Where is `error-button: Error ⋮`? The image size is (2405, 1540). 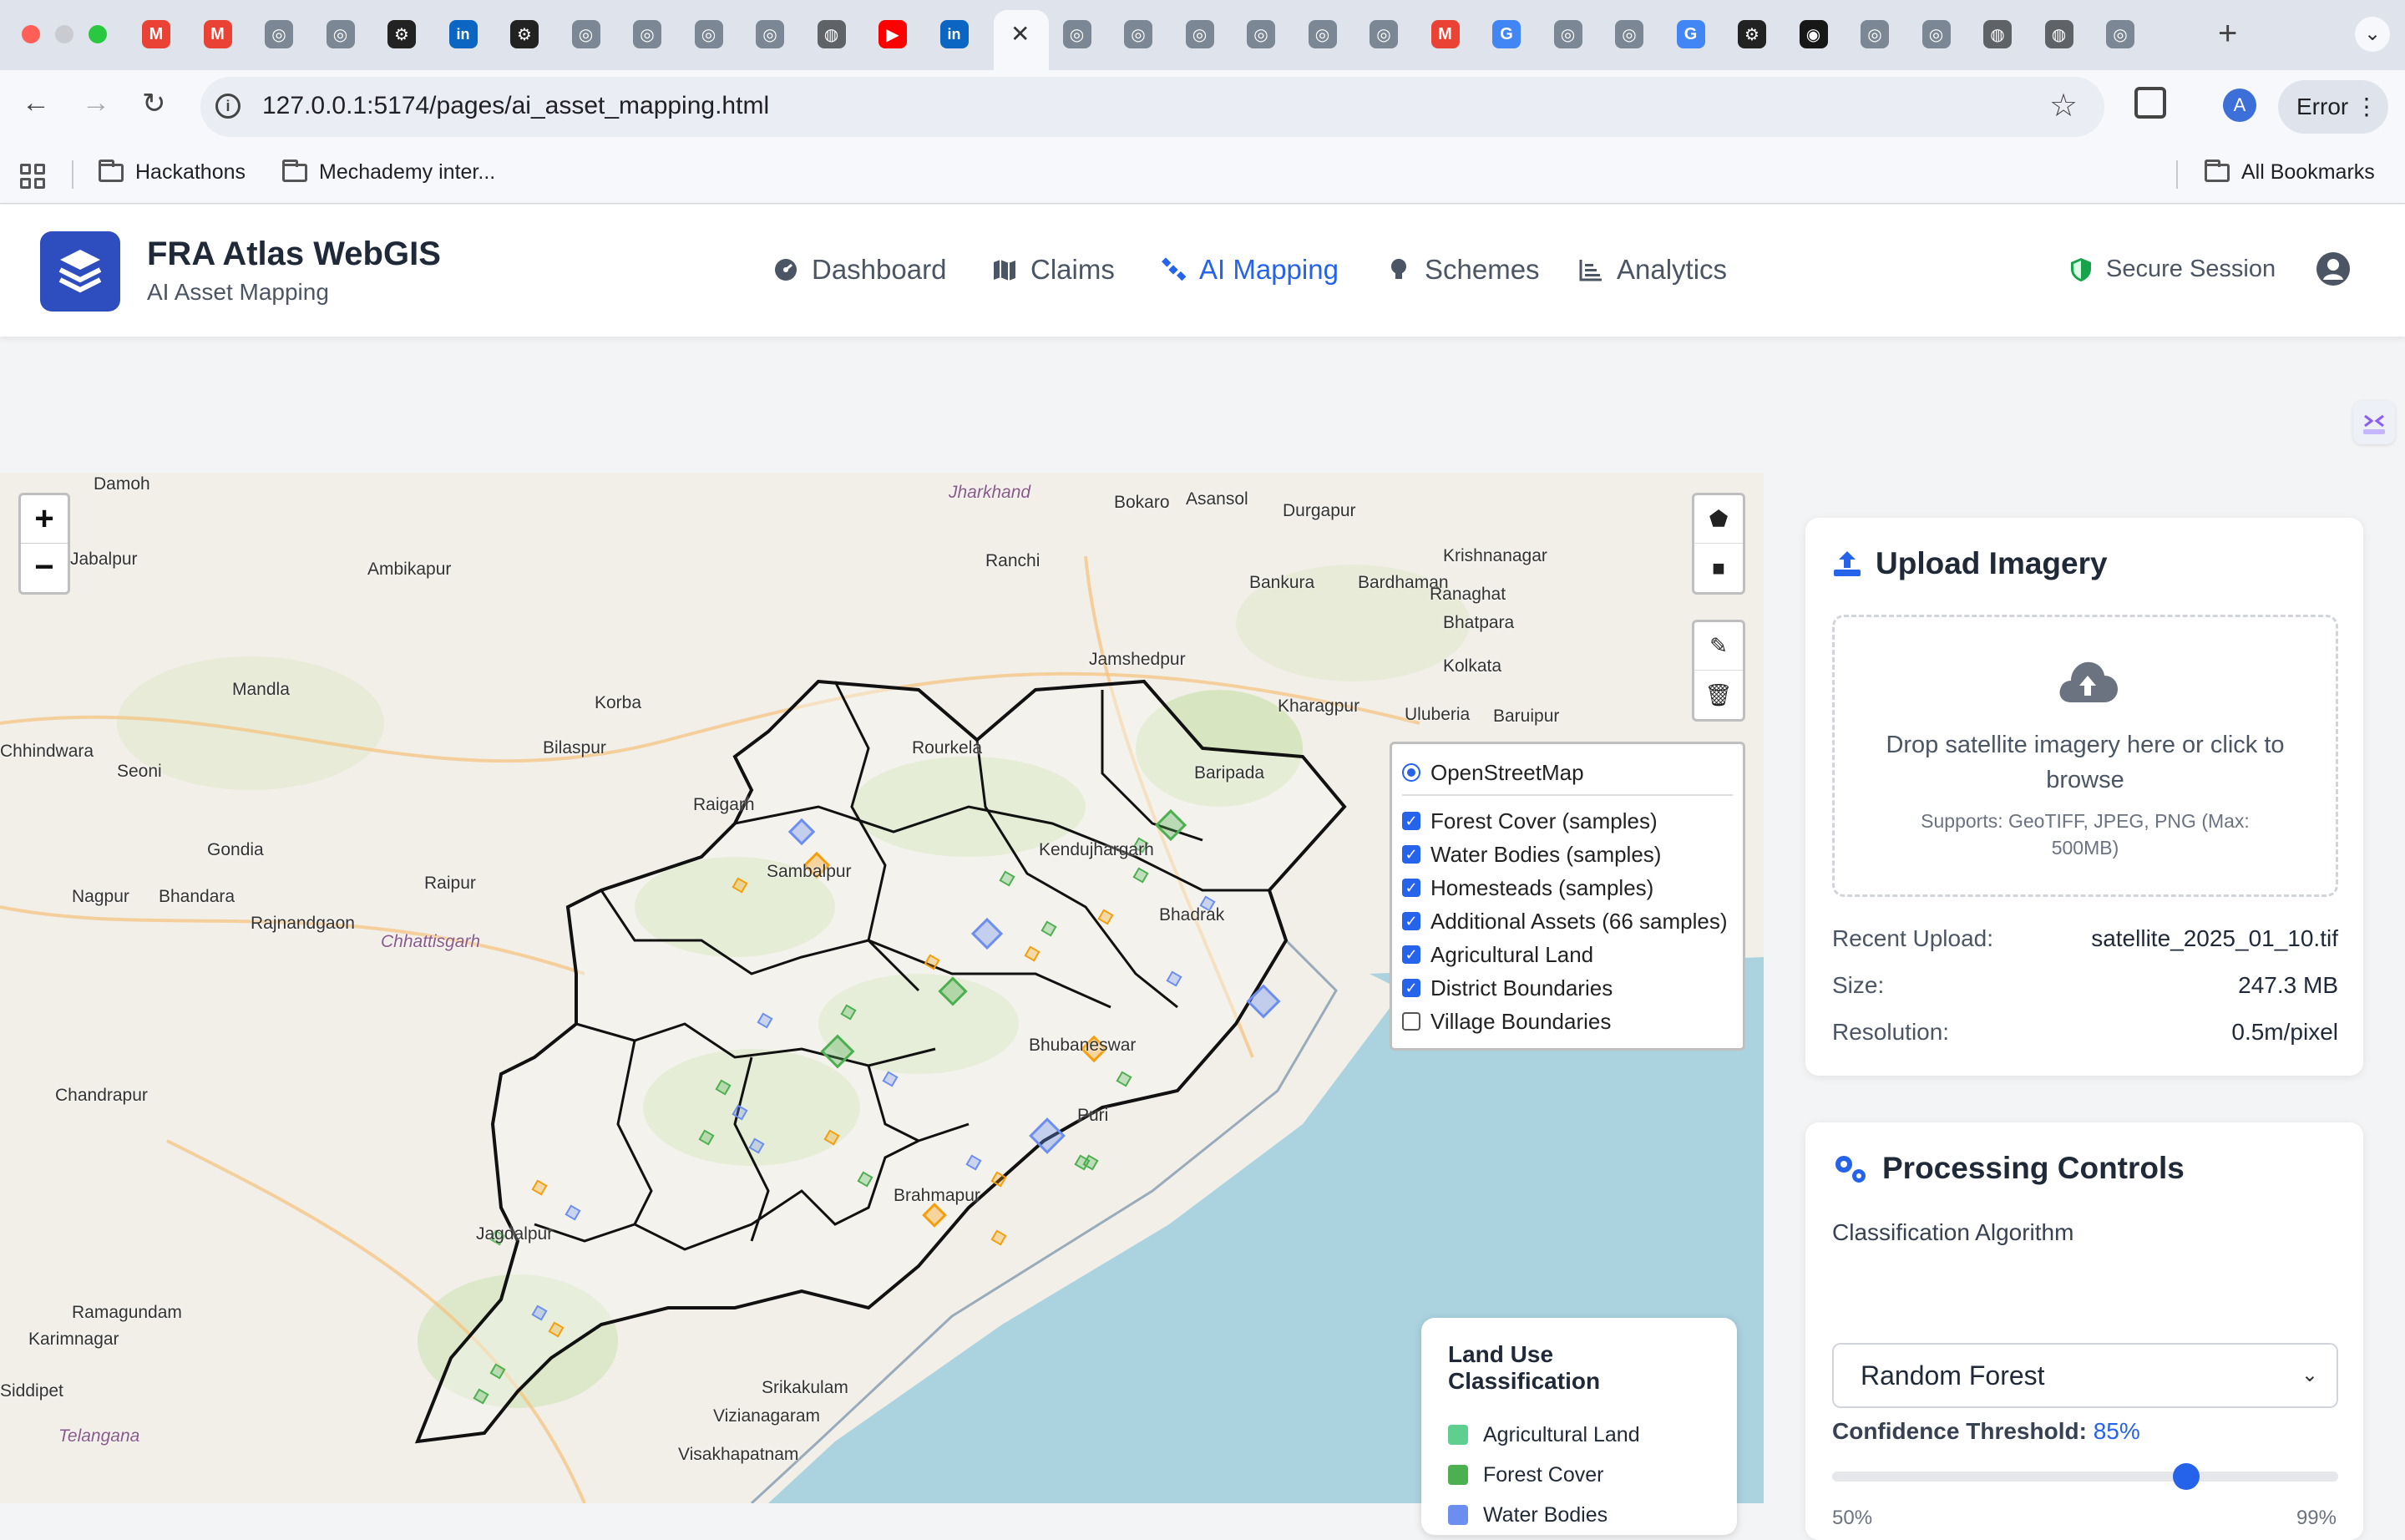
error-button: Error ⋮ is located at coordinates (2333, 107).